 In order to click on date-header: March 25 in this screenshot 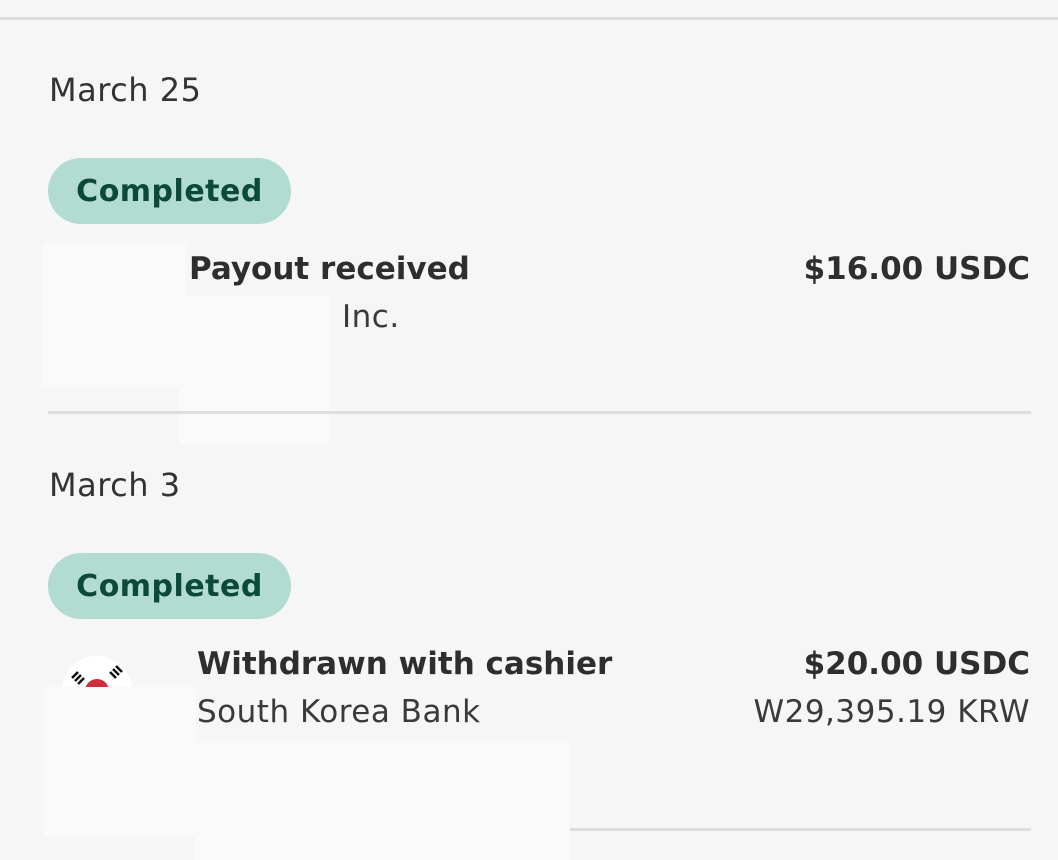, I will do `click(125, 90)`.